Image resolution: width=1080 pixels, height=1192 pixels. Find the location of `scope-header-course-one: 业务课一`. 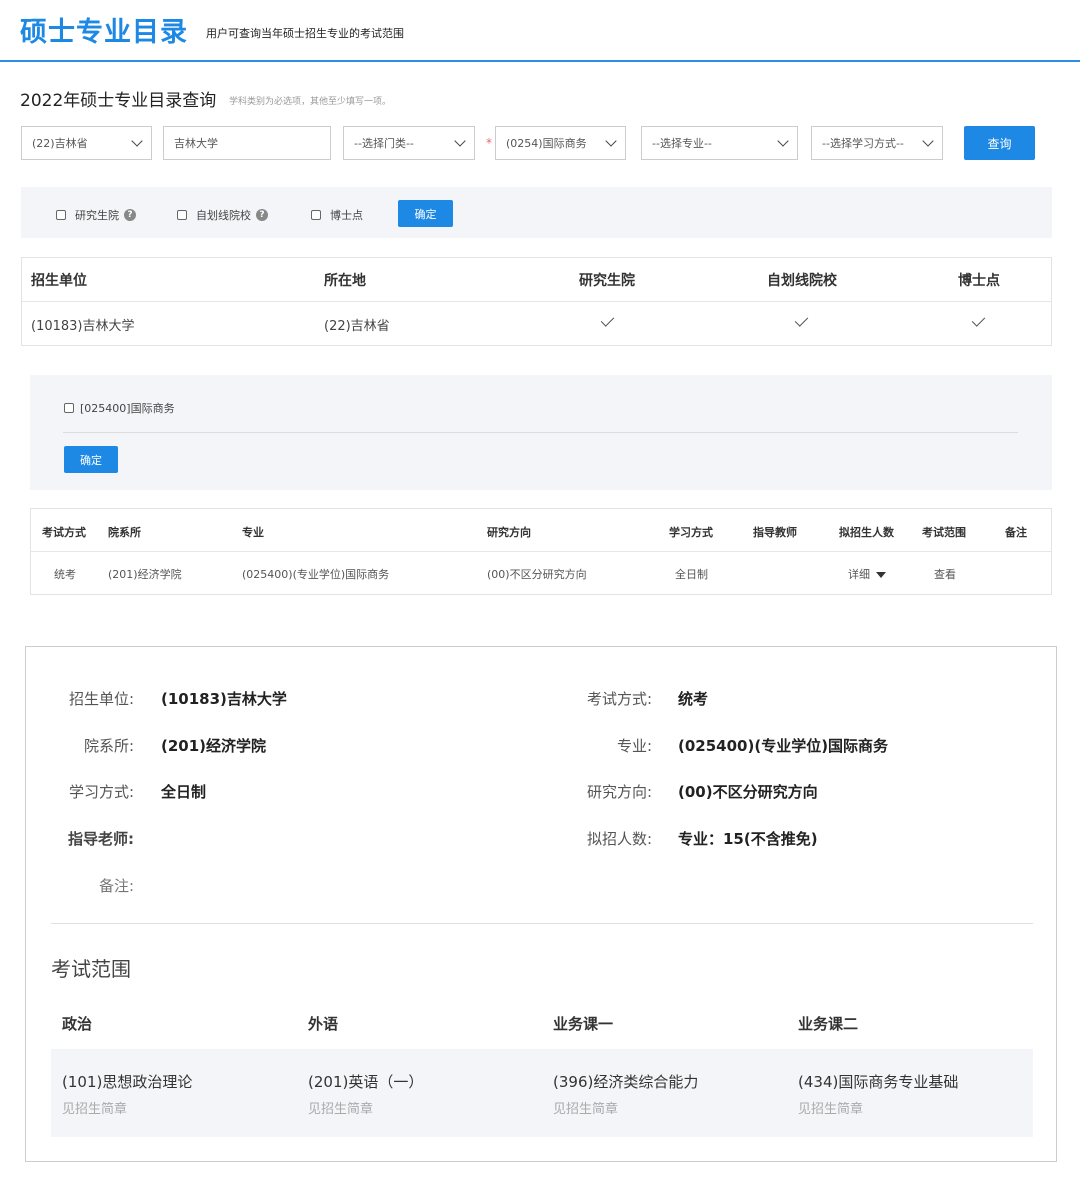

scope-header-course-one: 业务课一 is located at coordinates (583, 1023).